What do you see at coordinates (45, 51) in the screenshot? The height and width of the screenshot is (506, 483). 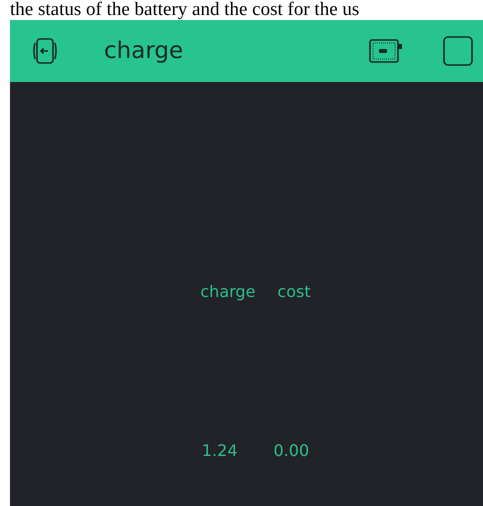 I see `exit-icon` at bounding box center [45, 51].